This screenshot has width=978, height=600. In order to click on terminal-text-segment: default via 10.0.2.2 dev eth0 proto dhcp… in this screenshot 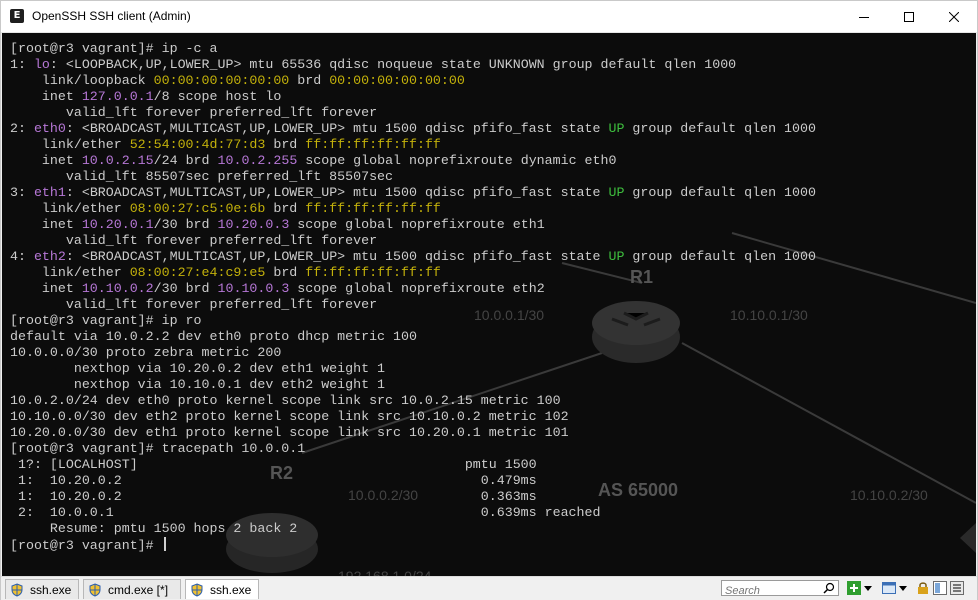, I will do `click(213, 336)`.